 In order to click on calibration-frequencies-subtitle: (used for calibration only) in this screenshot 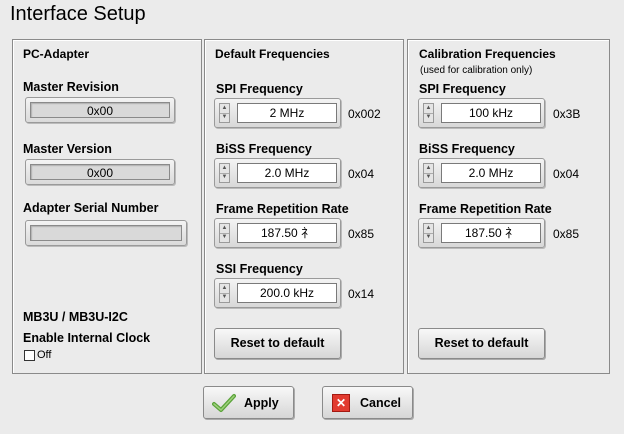, I will do `click(476, 70)`.